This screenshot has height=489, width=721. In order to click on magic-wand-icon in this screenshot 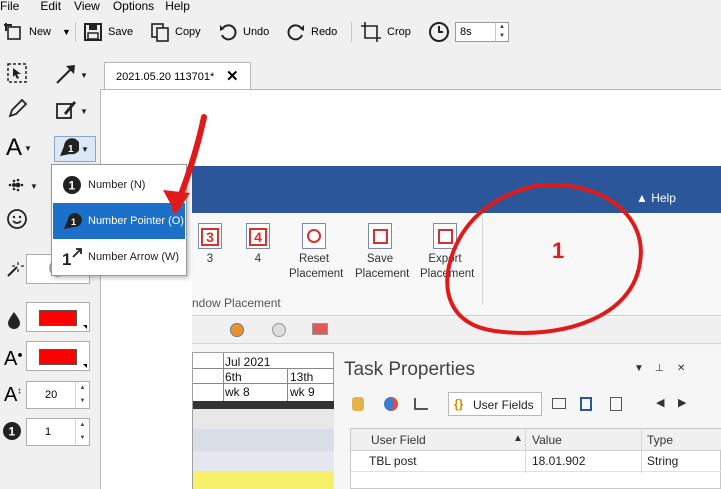, I will do `click(15, 270)`.